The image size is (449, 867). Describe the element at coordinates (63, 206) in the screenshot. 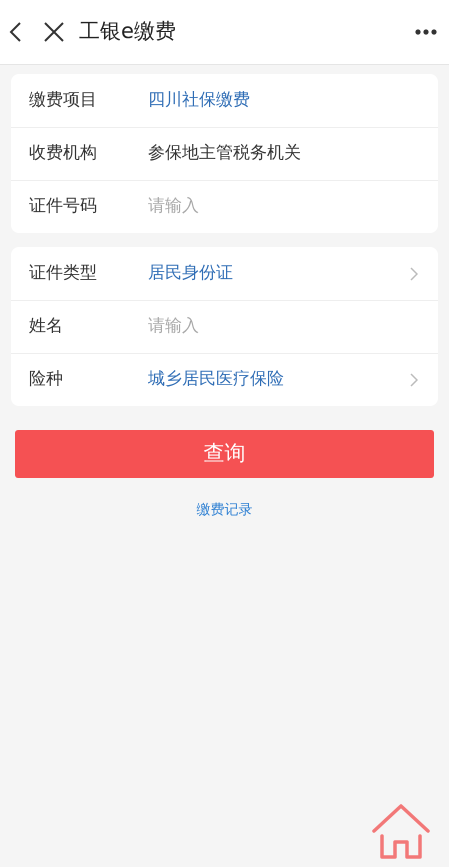

I see `field-label: 证件号码` at that location.